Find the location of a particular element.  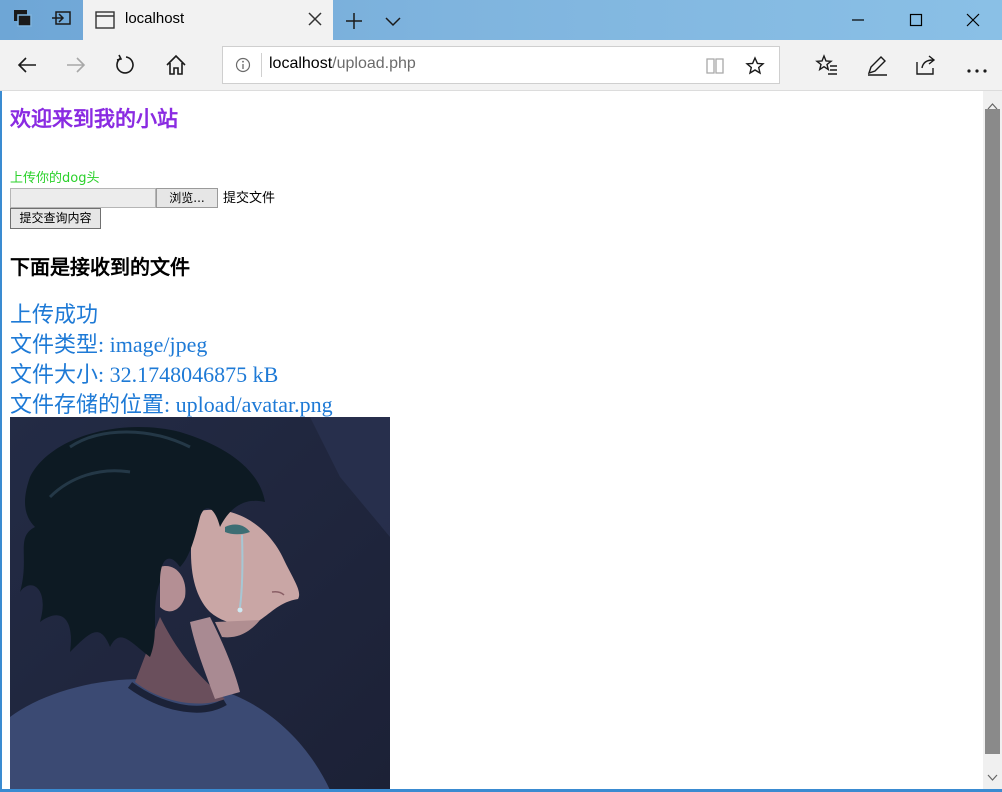

scrollbar-thumb is located at coordinates (992, 431).